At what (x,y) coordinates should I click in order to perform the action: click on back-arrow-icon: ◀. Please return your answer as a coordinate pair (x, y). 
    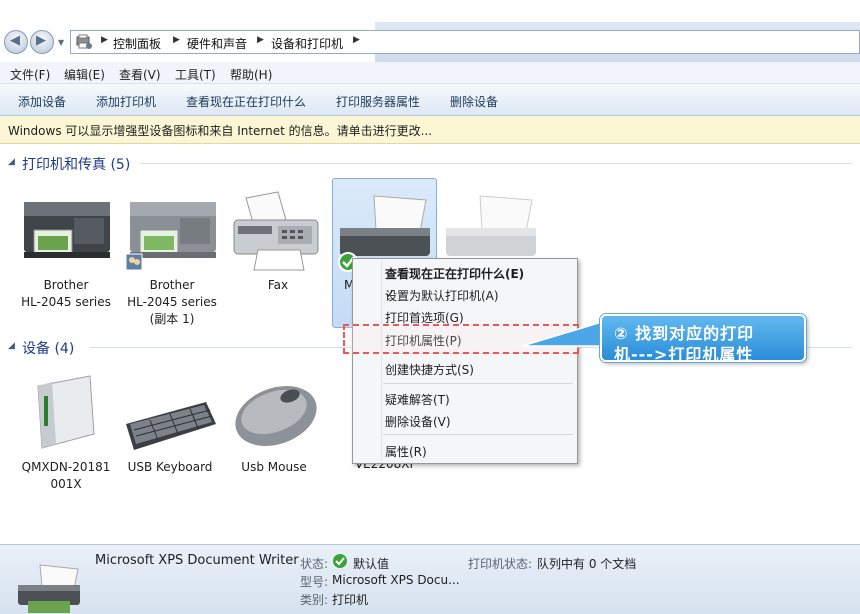
    Looking at the image, I should click on (15, 40).